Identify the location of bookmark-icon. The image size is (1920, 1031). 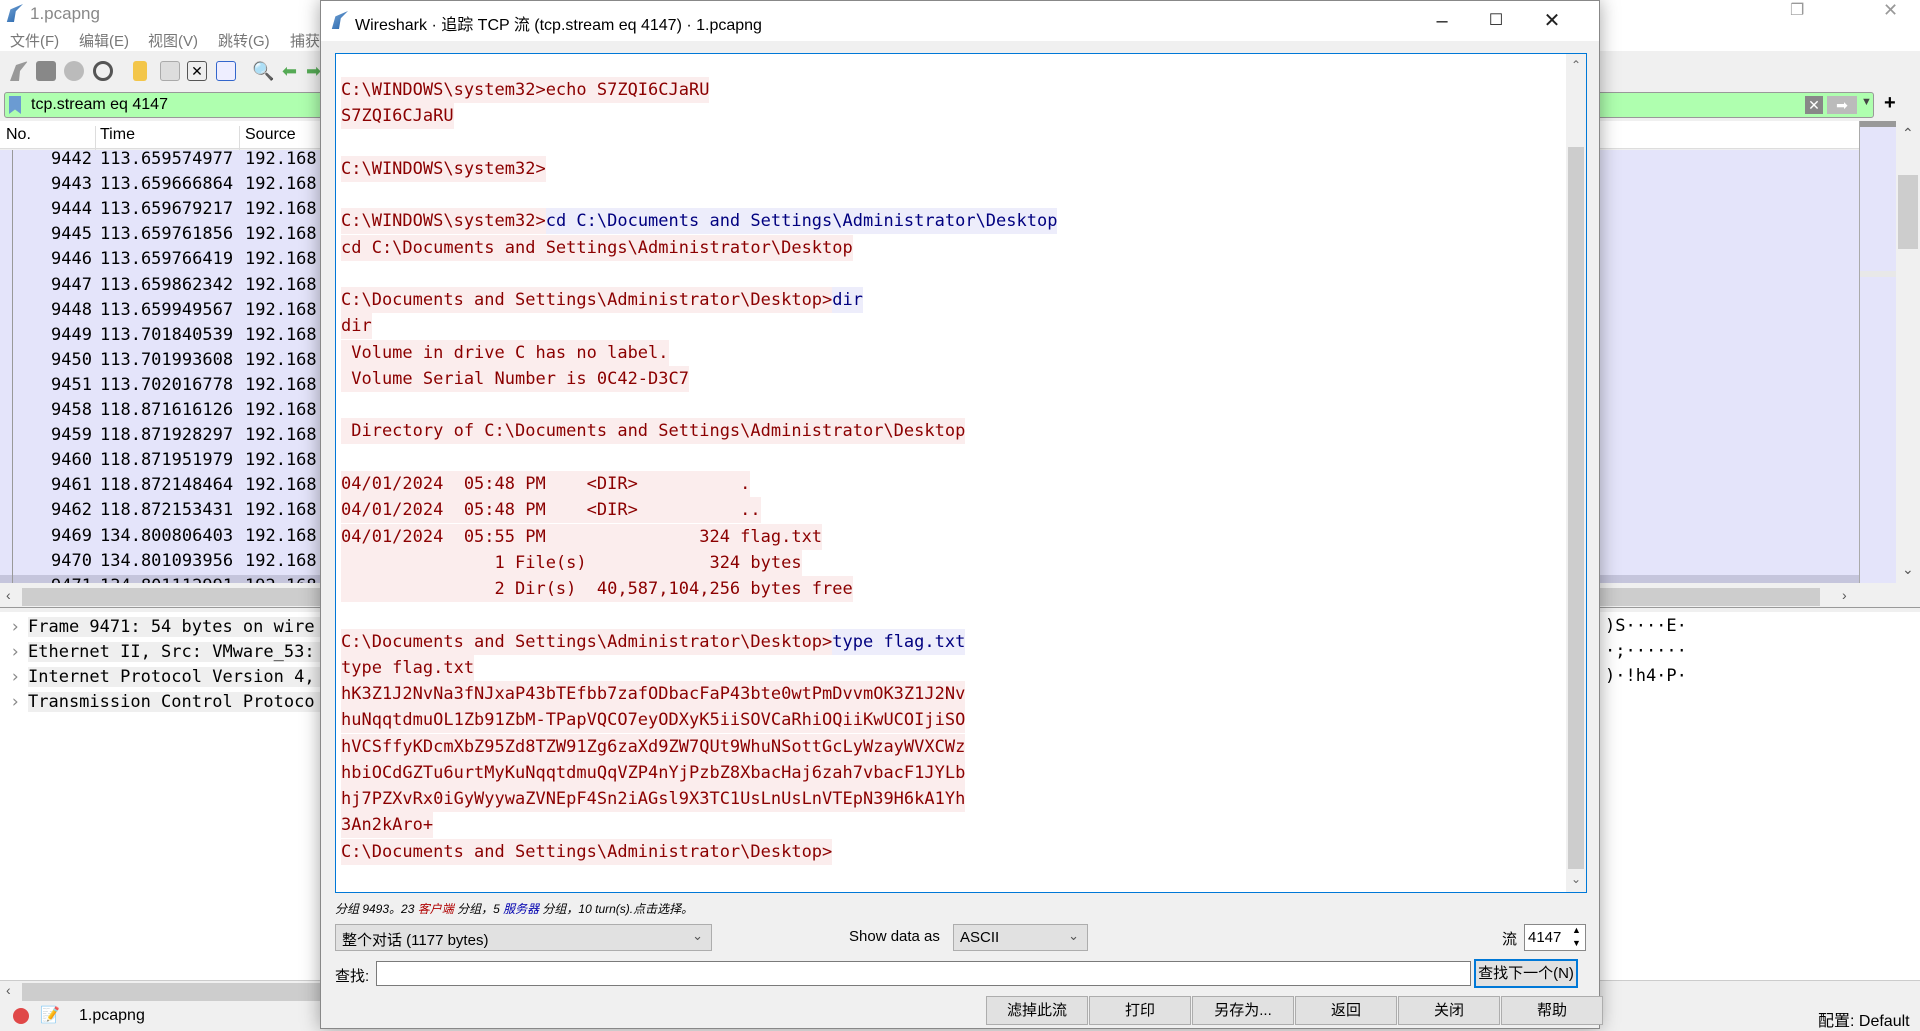
(15, 105).